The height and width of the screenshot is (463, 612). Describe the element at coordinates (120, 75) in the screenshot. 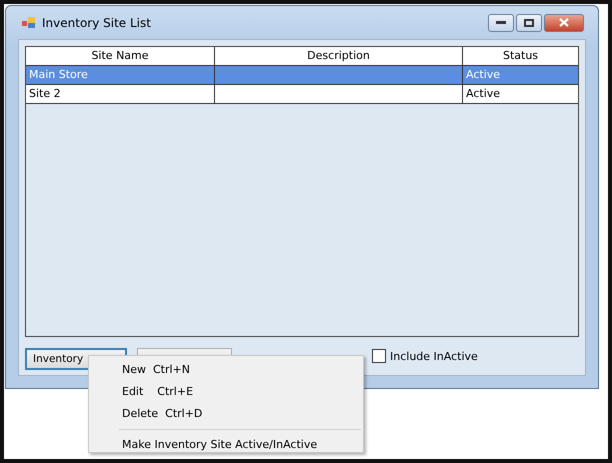

I see `table-cell: Main Store` at that location.